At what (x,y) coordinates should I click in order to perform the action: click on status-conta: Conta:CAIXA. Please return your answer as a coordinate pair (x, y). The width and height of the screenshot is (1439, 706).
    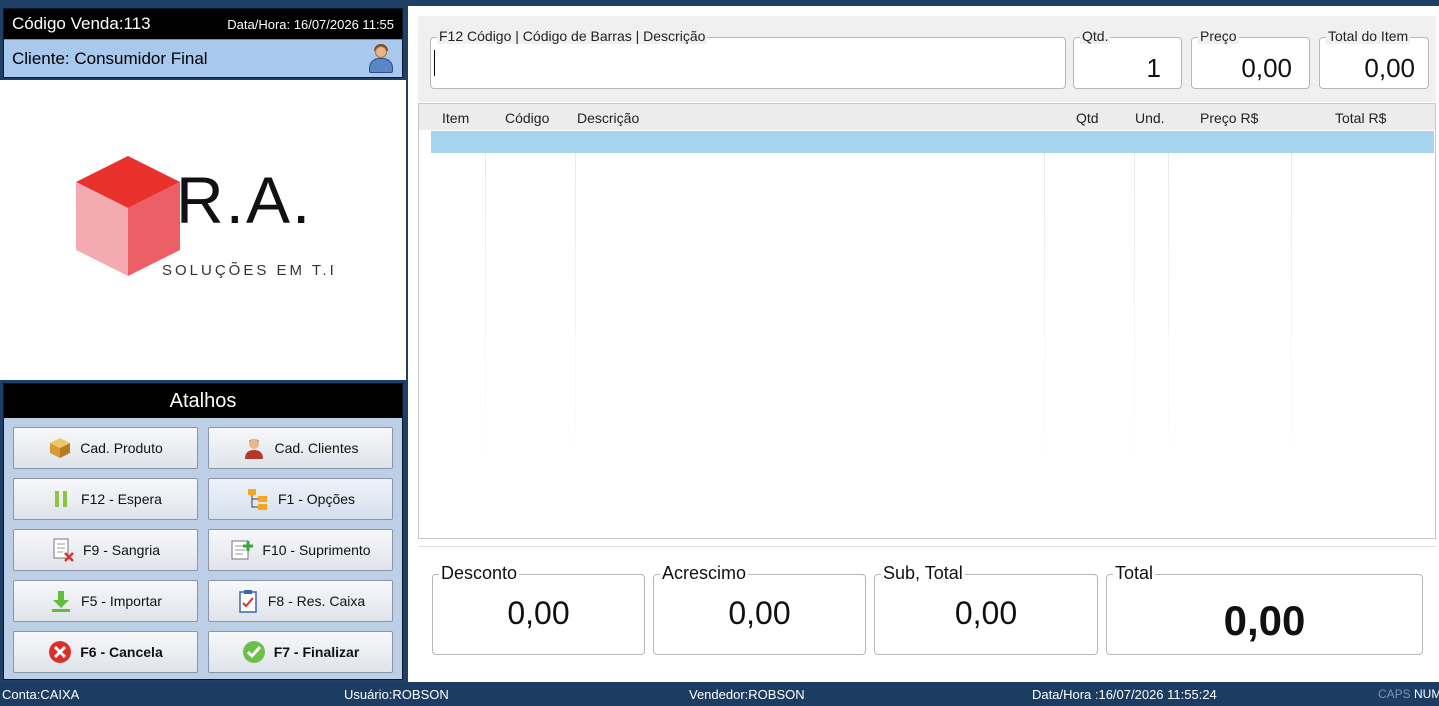
    Looking at the image, I should click on (41, 694).